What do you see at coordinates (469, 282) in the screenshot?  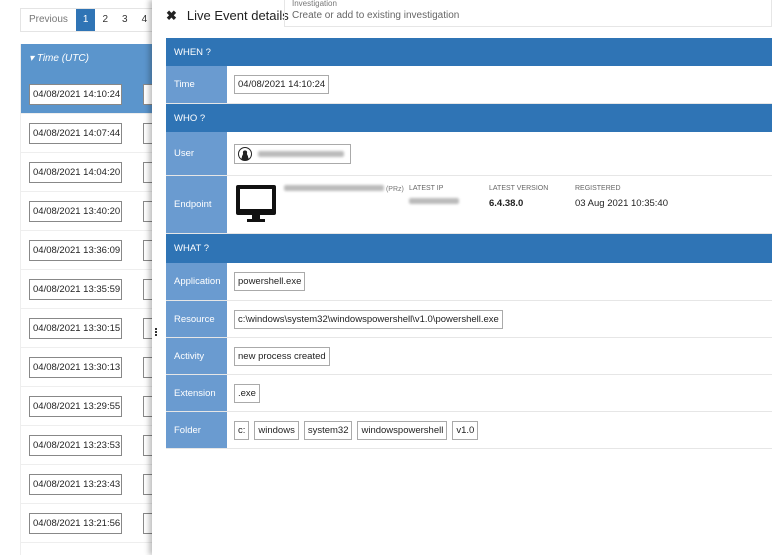 I see `field-application: Application powershell.exe` at bounding box center [469, 282].